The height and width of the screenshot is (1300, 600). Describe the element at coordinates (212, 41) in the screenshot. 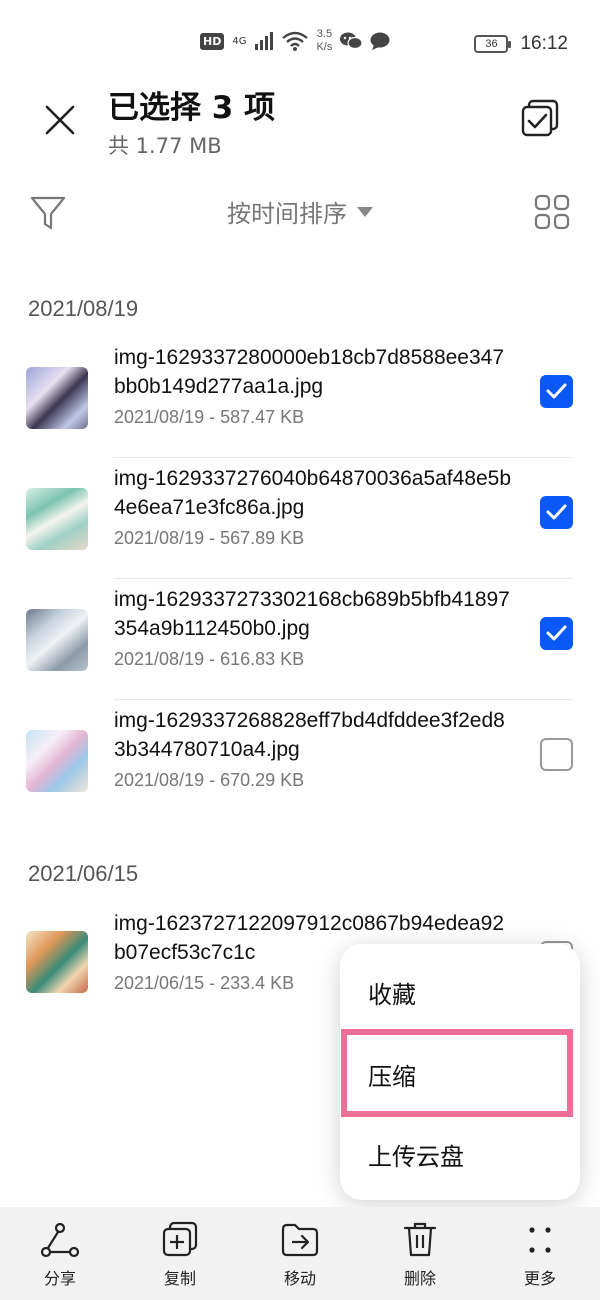

I see `hd-badge: HD` at that location.